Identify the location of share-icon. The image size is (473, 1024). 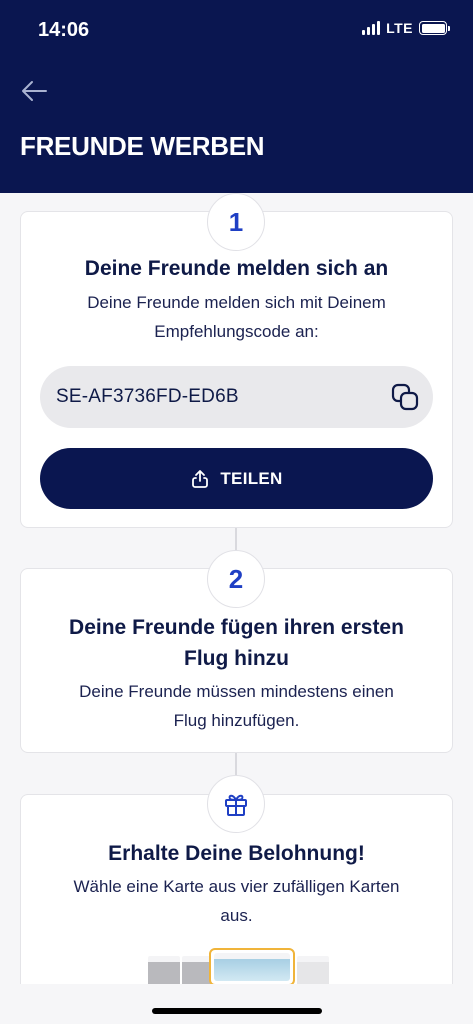
(200, 478).